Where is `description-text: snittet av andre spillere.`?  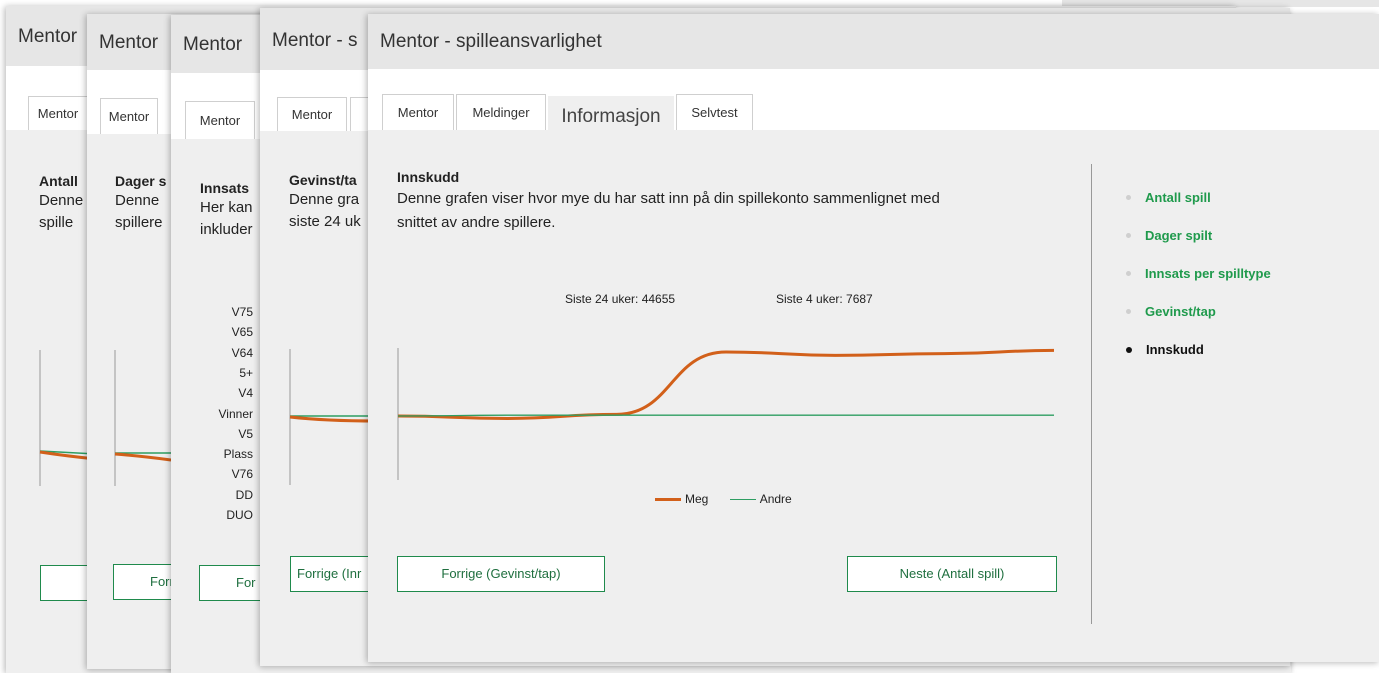
description-text: snittet av andre spillere. is located at coordinates (476, 222).